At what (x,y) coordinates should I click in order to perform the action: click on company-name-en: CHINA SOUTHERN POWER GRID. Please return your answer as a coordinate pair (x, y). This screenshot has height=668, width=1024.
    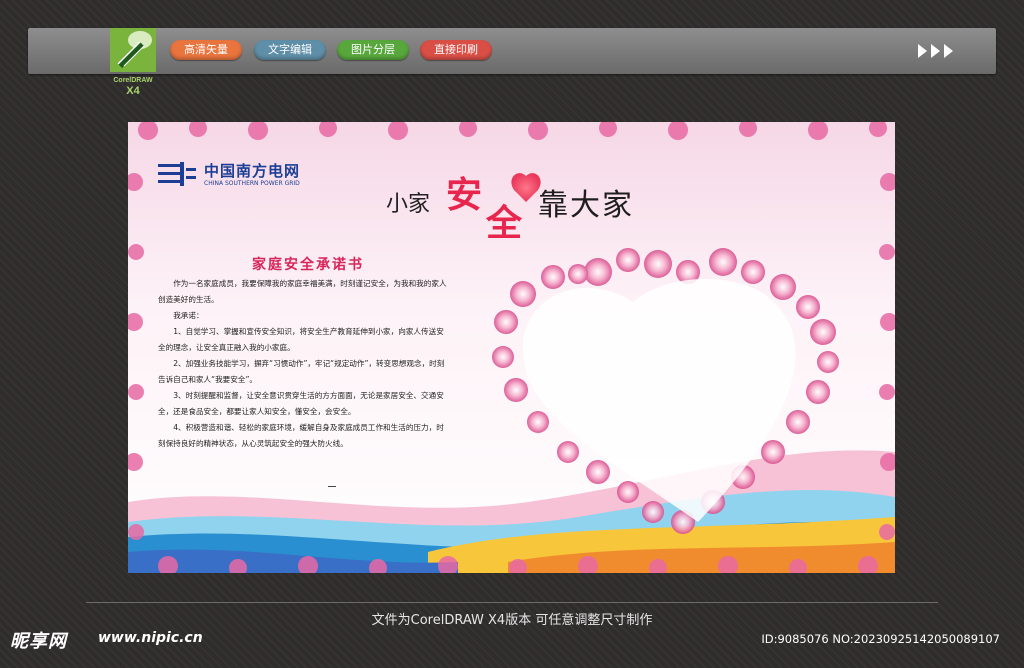
    Looking at the image, I should click on (252, 183).